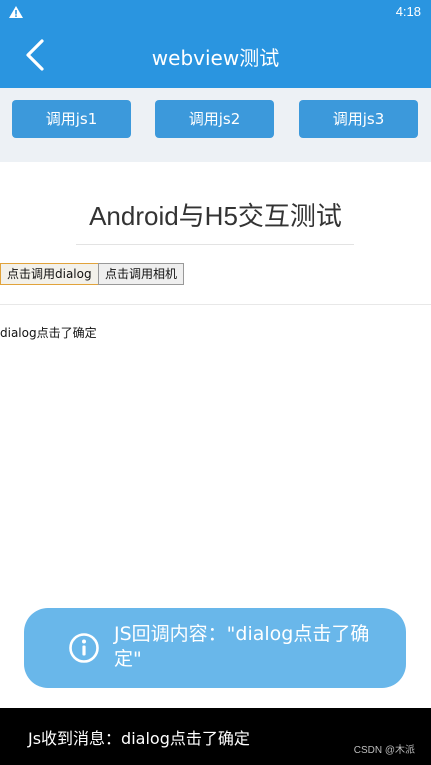 The image size is (431, 765). I want to click on js-button-row: 调用js1 调用js2 调用js3, so click(215, 125).